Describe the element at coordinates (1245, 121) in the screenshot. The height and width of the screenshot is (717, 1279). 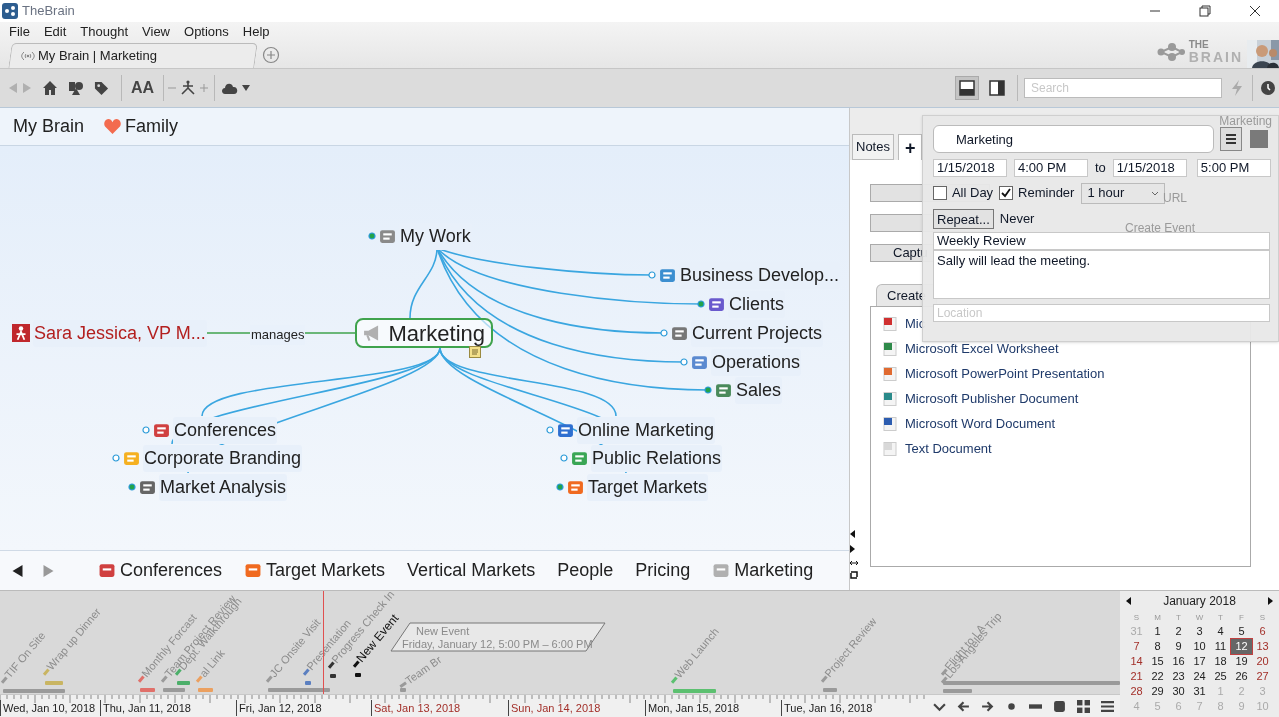
I see `panel-heading: Marketing` at that location.